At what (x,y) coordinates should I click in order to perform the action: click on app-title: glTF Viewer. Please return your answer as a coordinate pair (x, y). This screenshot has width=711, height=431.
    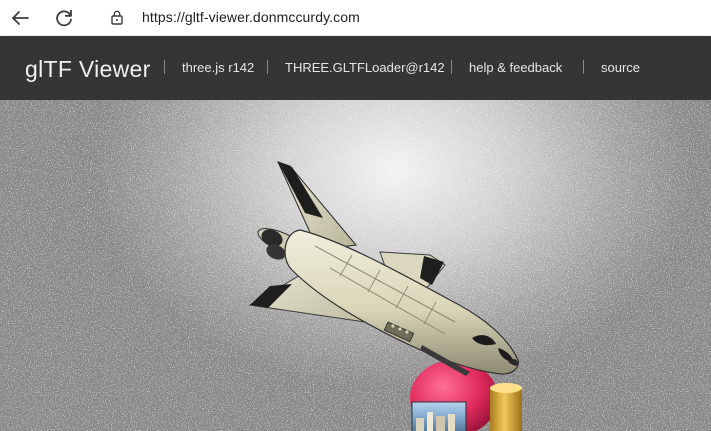
    Looking at the image, I should click on (88, 69).